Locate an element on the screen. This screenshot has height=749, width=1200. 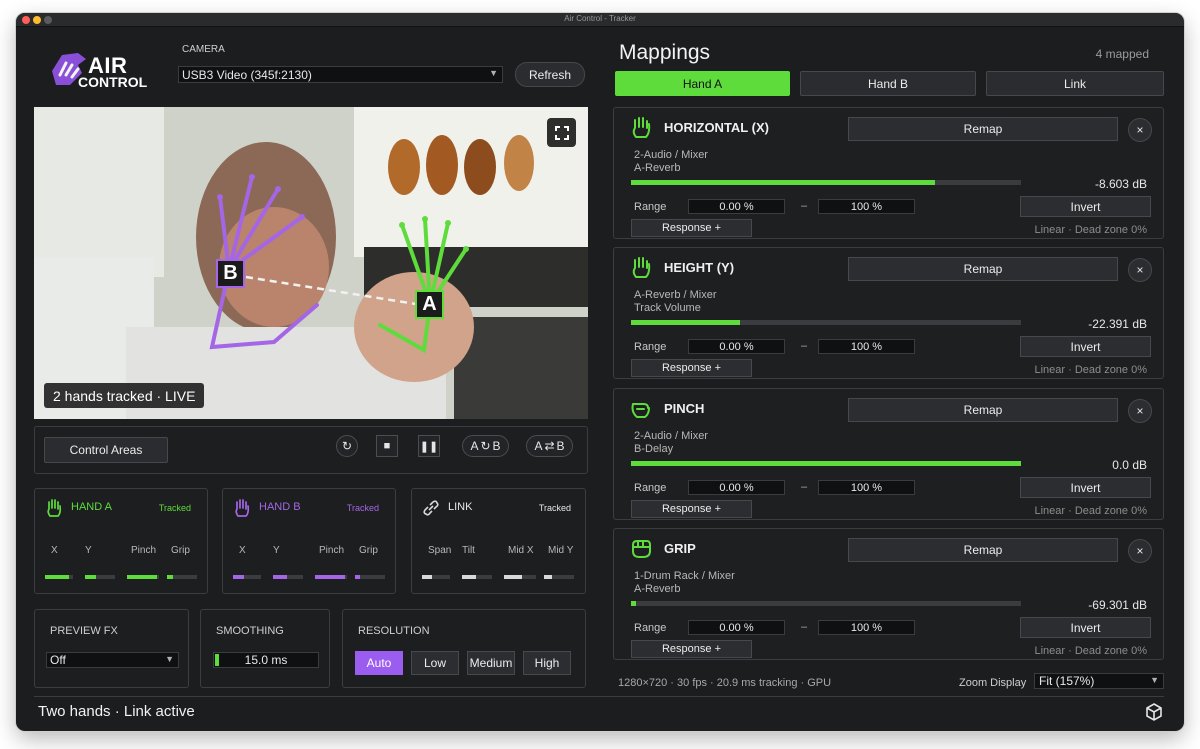
cube-icon is located at coordinates (1154, 712).